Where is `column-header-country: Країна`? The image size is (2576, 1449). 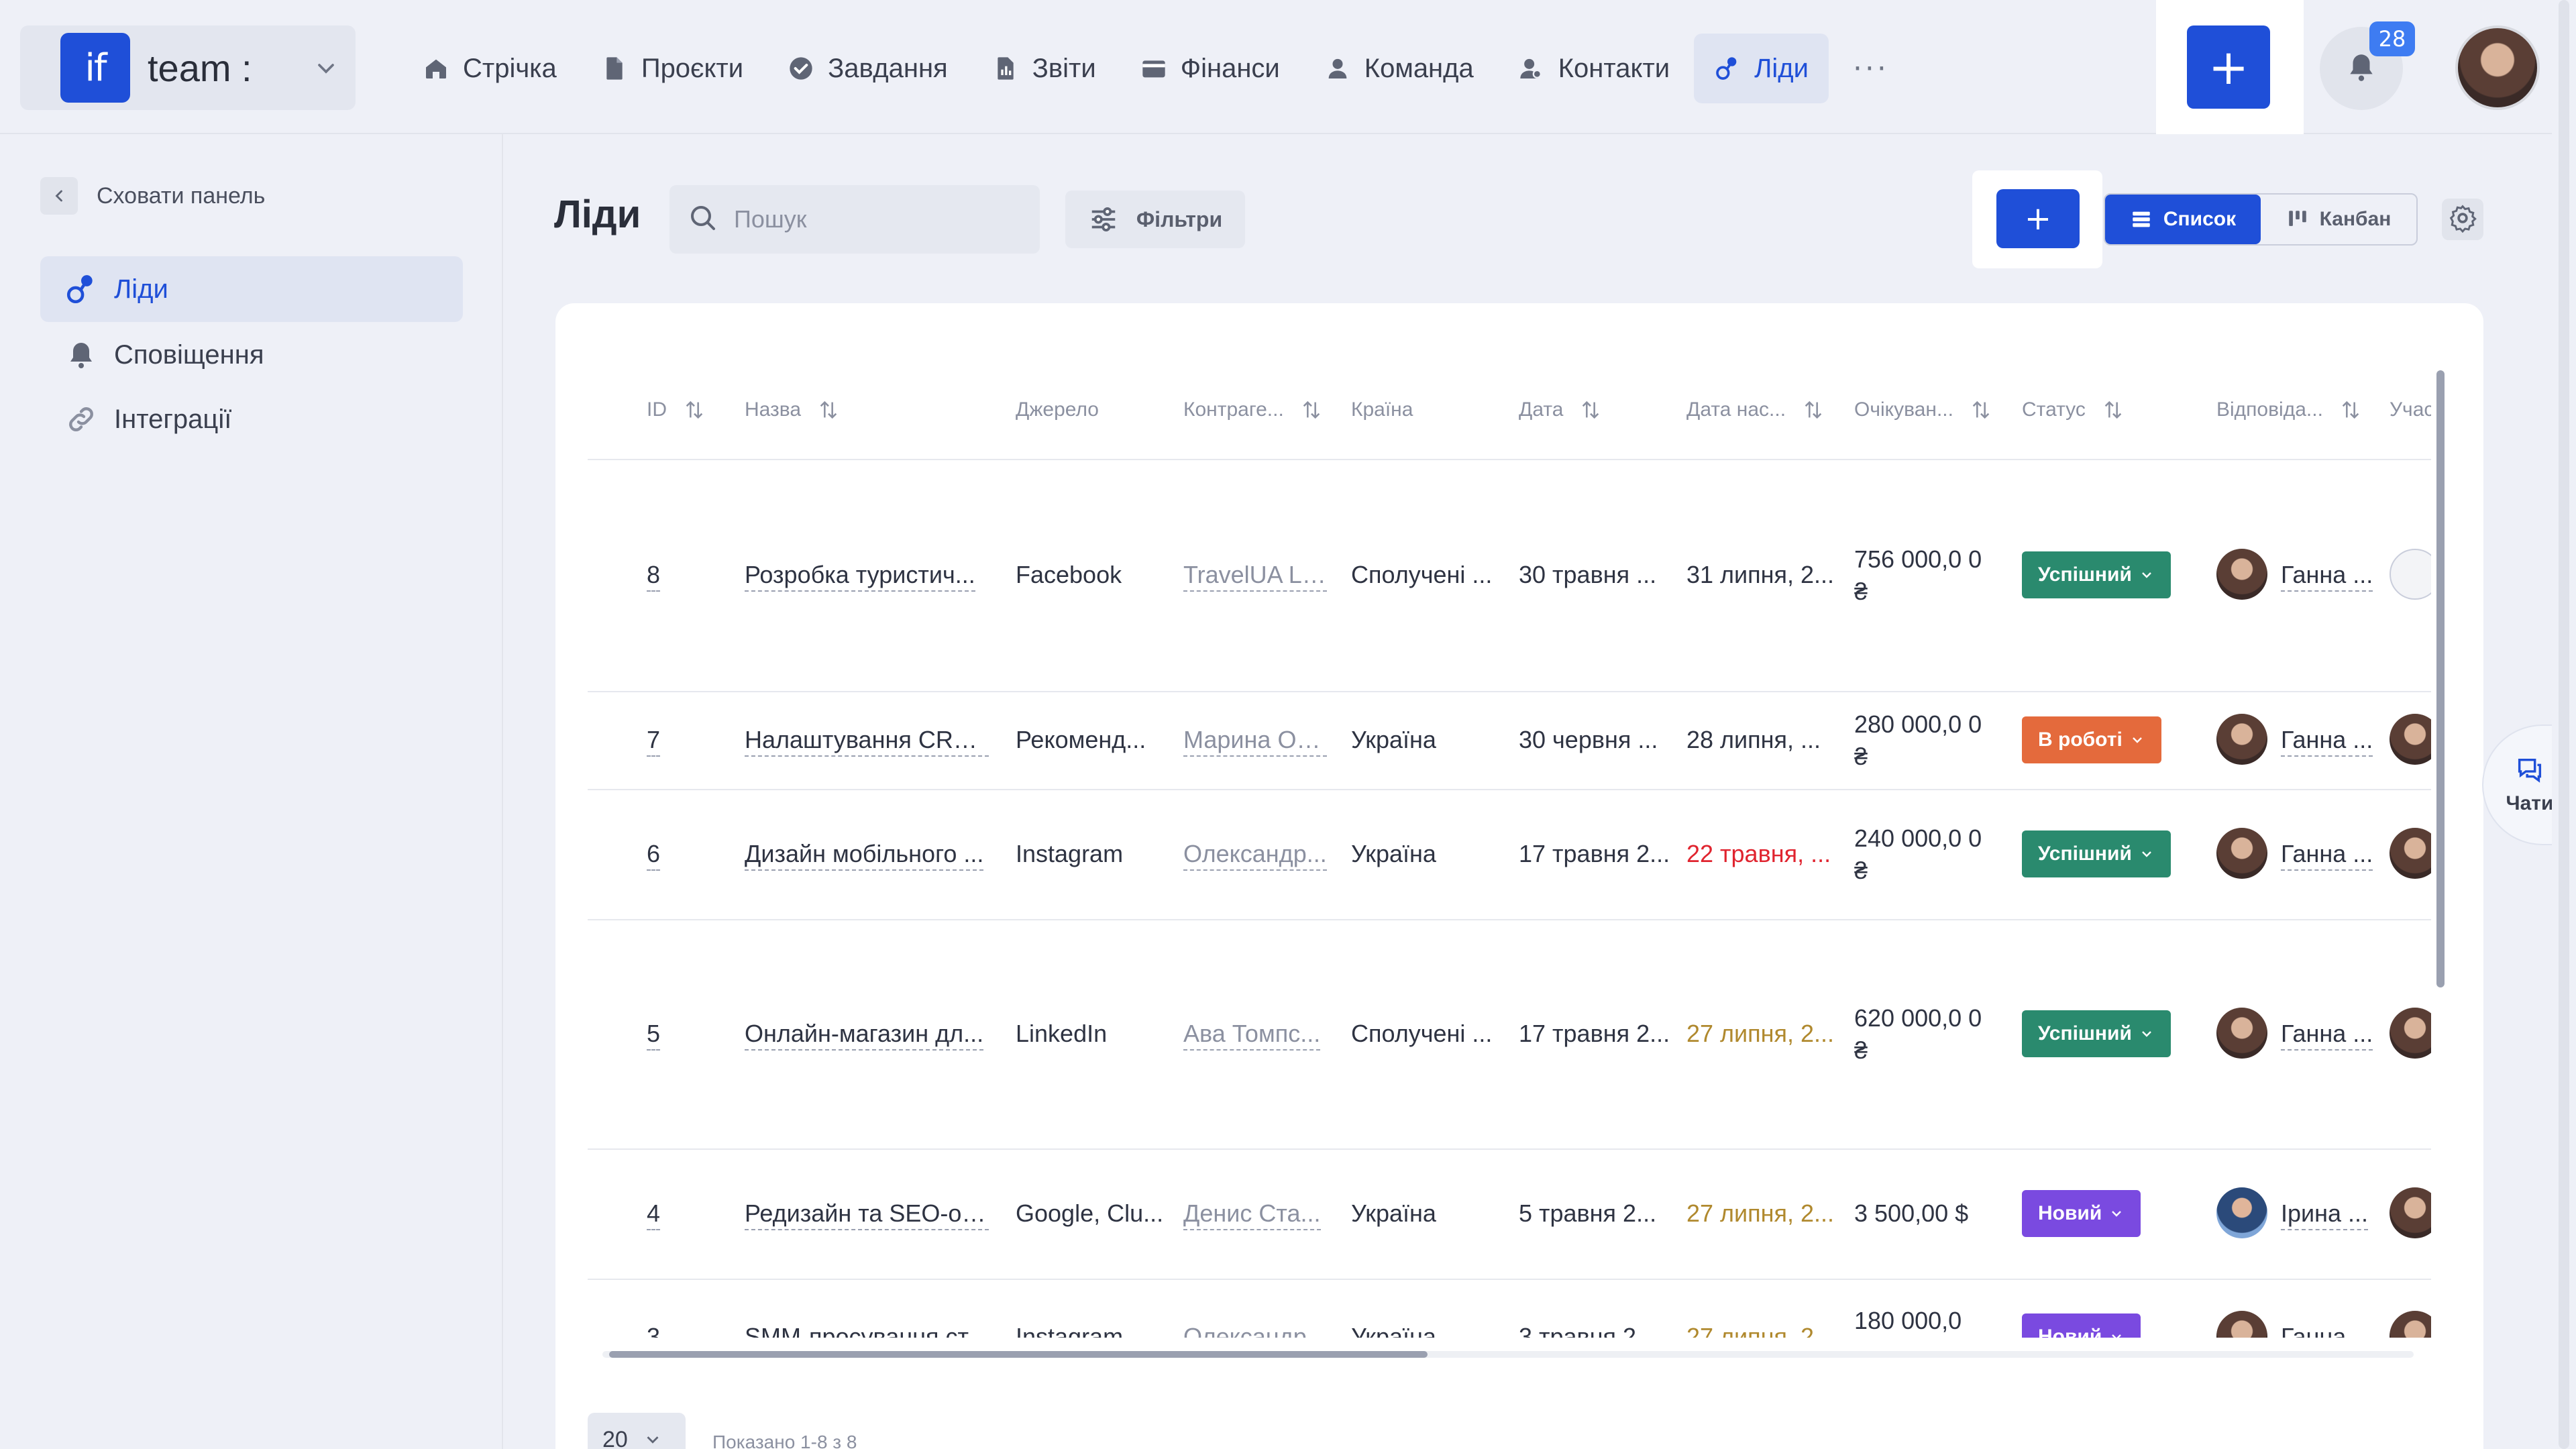 column-header-country: Країна is located at coordinates (1382, 409).